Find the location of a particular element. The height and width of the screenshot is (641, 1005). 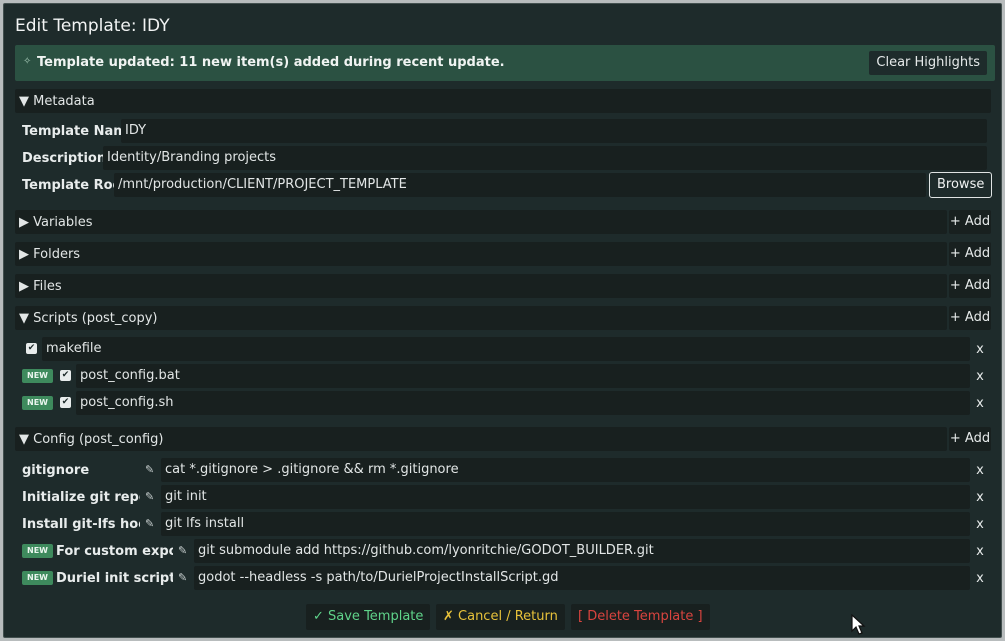

description-label: Description is located at coordinates (64, 158).